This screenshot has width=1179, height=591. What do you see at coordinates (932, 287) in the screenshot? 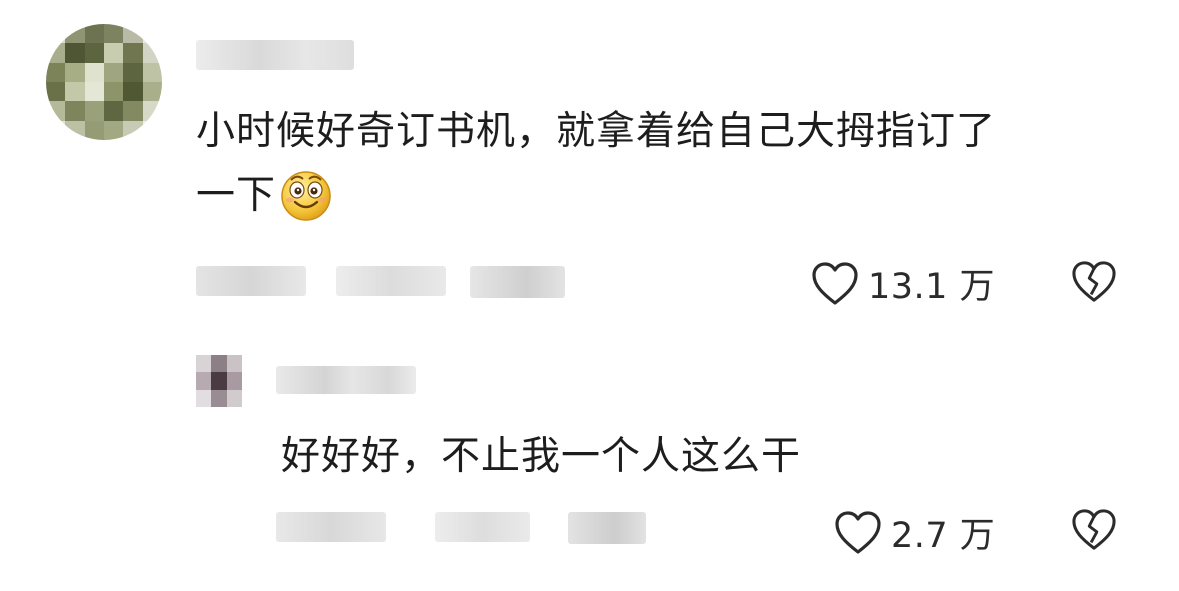
I see `like-count: 13.1 万` at bounding box center [932, 287].